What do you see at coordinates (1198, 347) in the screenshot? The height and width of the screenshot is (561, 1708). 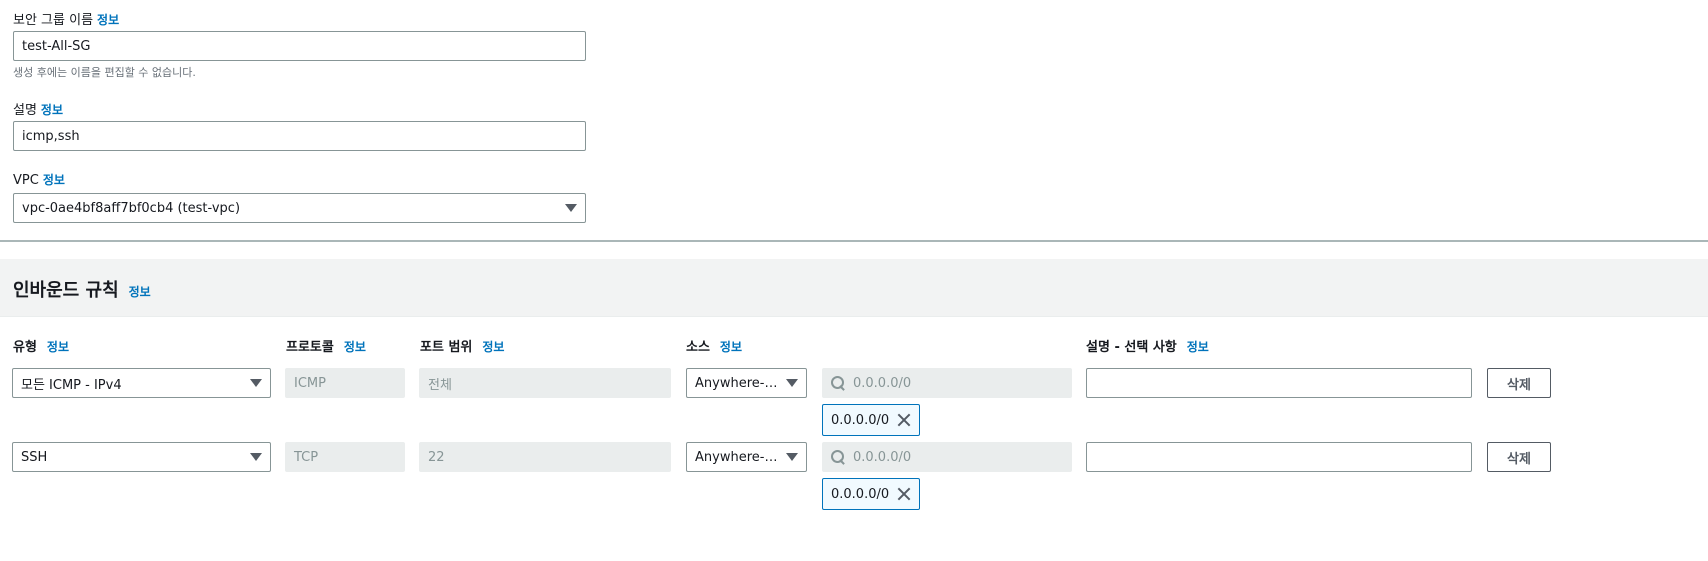 I see `col-desc-info-link: 정보` at bounding box center [1198, 347].